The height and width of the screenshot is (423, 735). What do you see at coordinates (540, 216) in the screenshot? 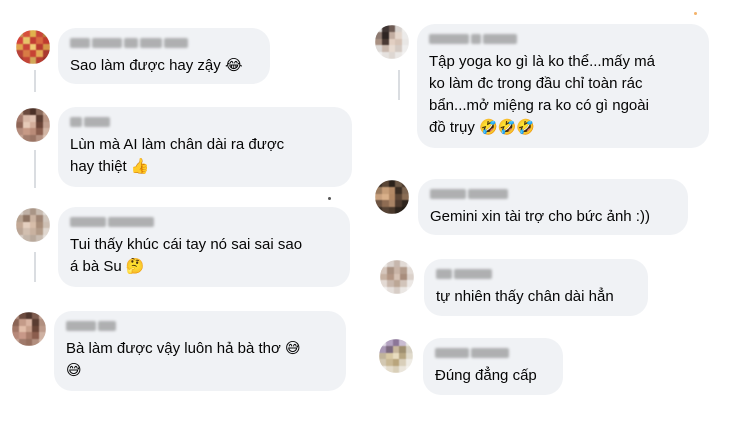
I see `comment-text: Gemini xin tài trợ cho bức ảnh :))` at bounding box center [540, 216].